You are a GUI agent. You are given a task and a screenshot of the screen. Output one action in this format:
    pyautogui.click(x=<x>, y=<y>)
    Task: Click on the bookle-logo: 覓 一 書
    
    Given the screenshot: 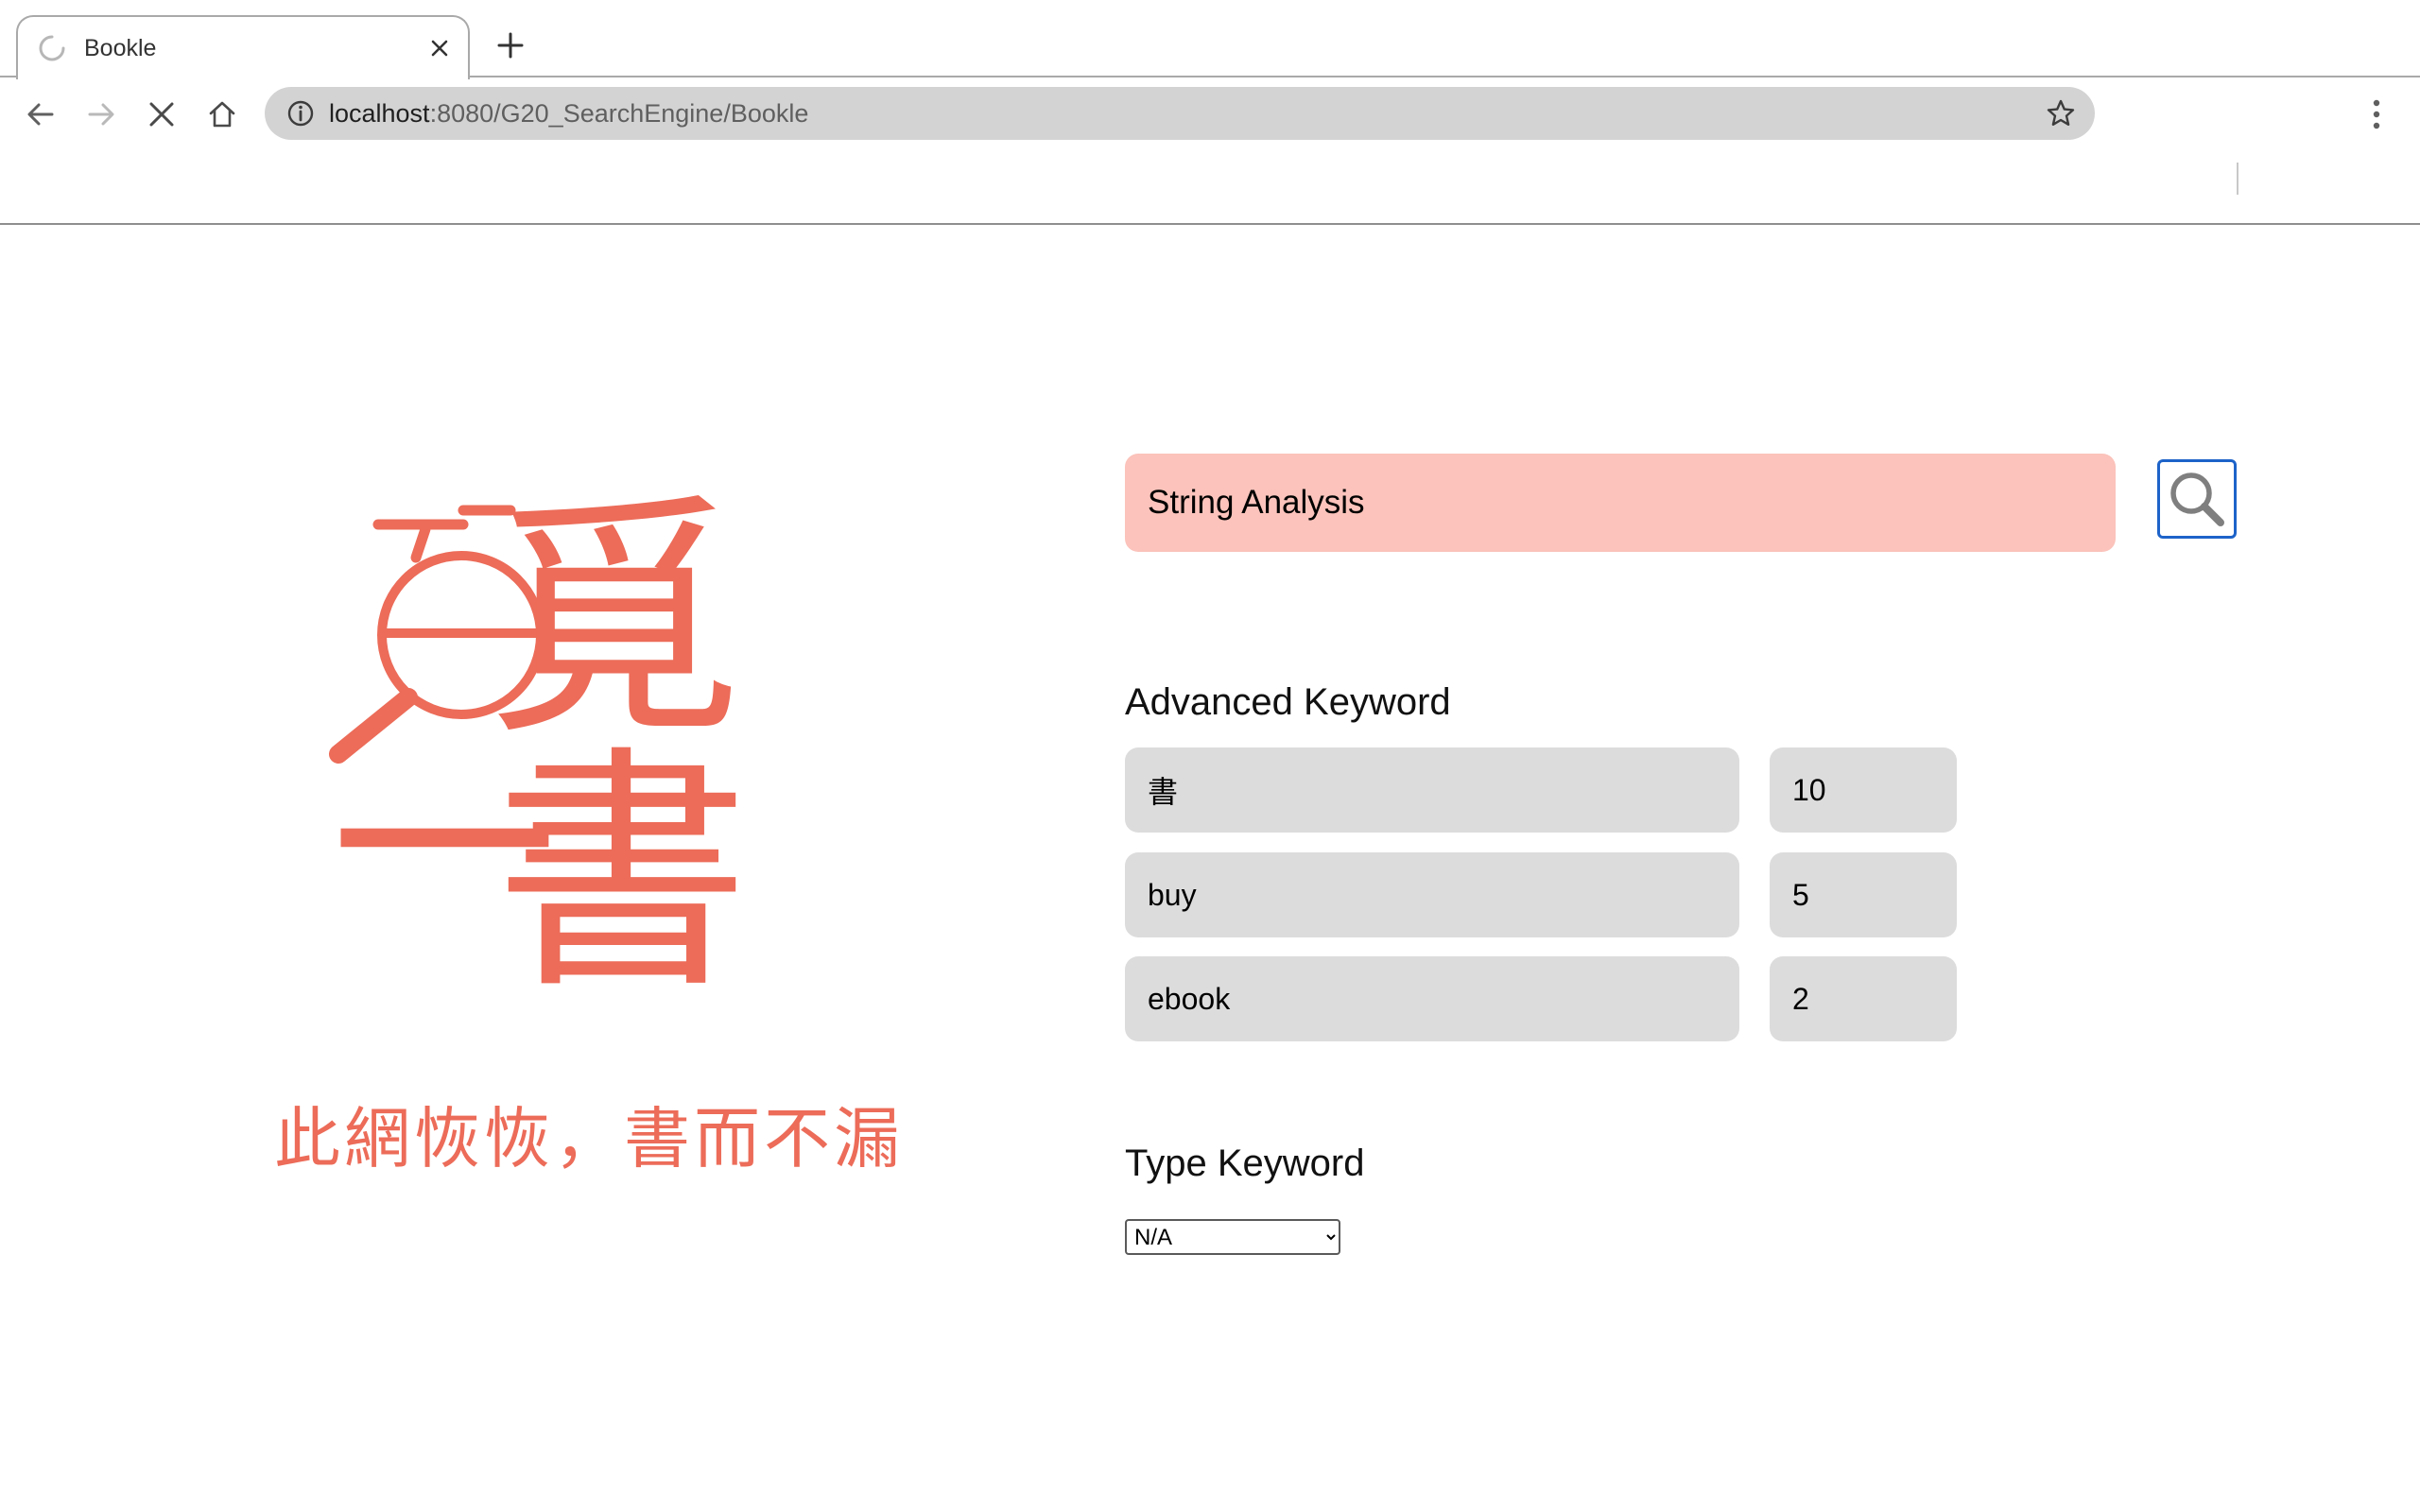 What is the action you would take?
    pyautogui.click(x=586, y=747)
    